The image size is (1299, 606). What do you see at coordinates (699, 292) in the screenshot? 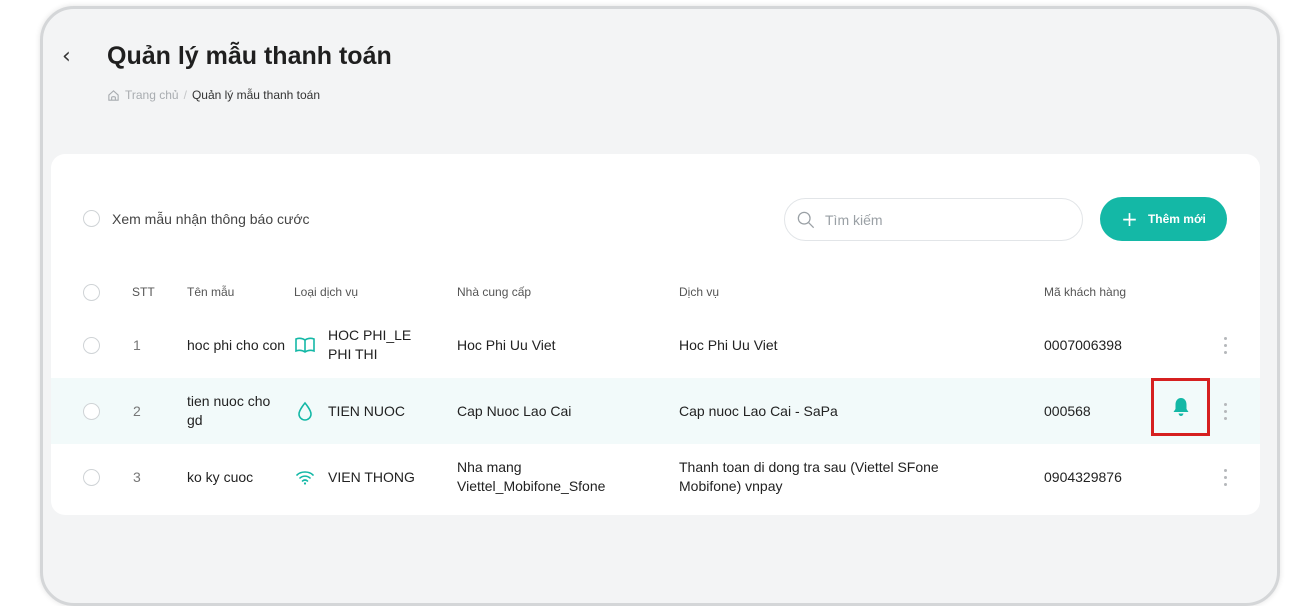
I see `column-header-service: Dịch vụ` at bounding box center [699, 292].